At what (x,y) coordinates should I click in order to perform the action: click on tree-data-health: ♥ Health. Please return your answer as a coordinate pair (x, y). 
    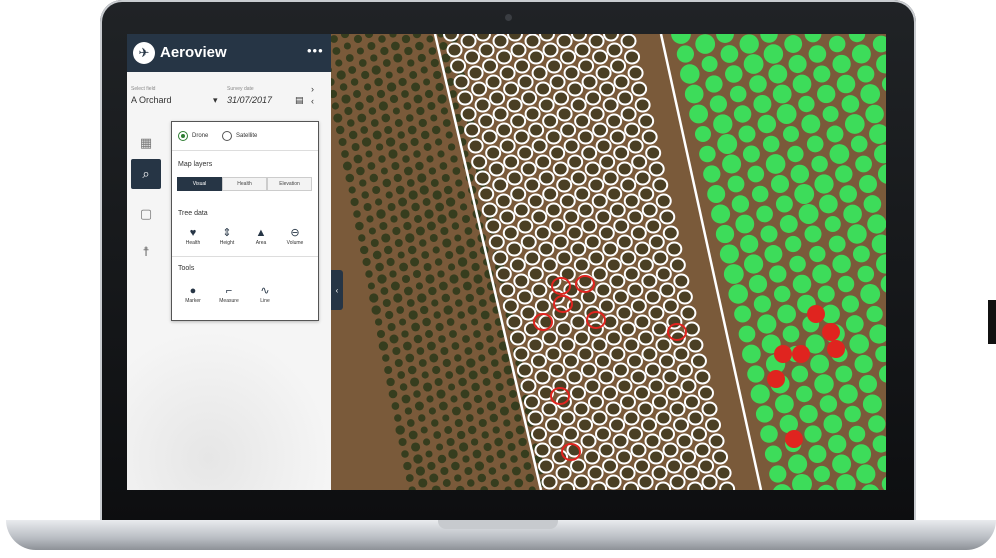
    Looking at the image, I should click on (193, 236).